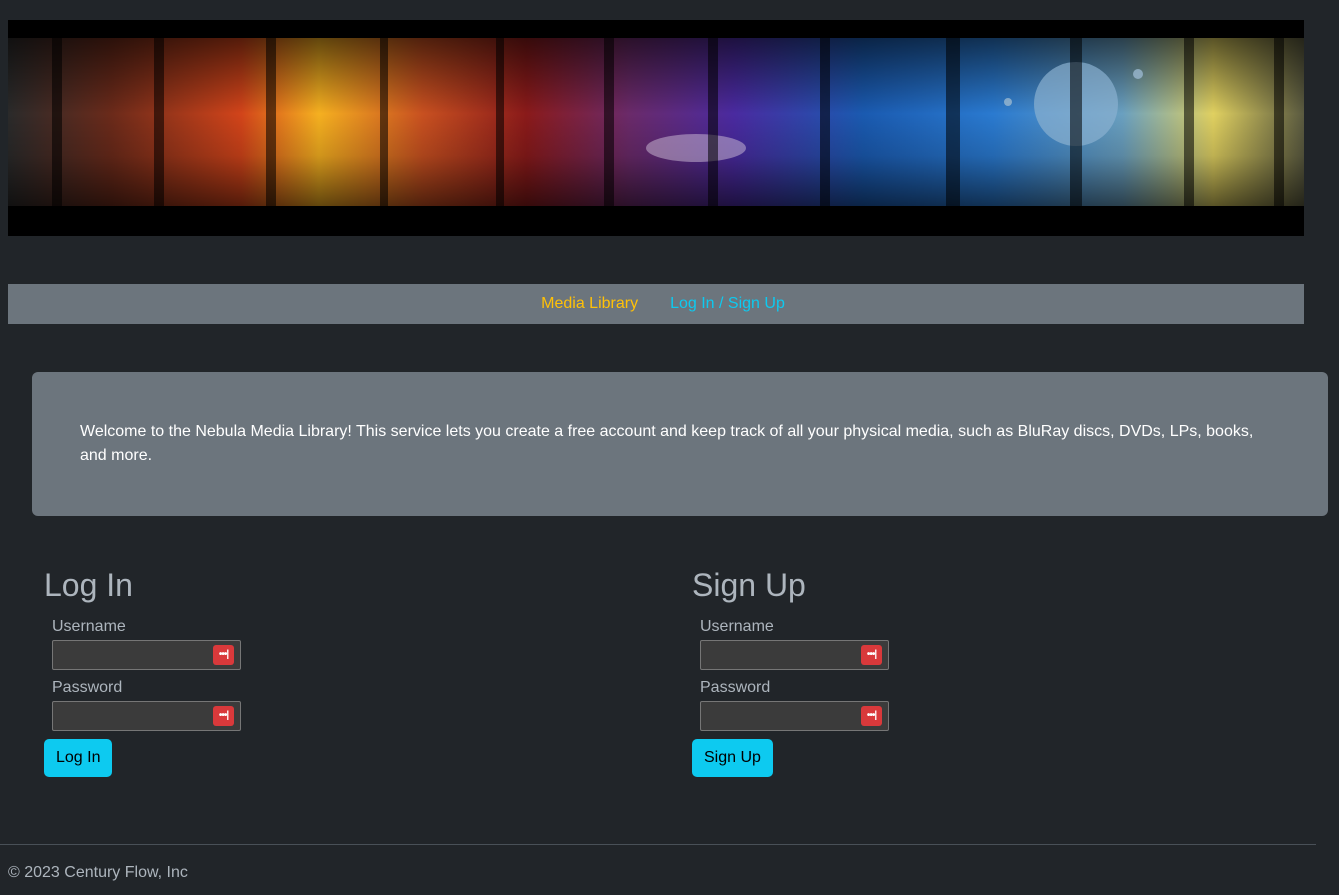 Image resolution: width=1339 pixels, height=895 pixels. Describe the element at coordinates (78, 758) in the screenshot. I see `login-button: Log In` at that location.